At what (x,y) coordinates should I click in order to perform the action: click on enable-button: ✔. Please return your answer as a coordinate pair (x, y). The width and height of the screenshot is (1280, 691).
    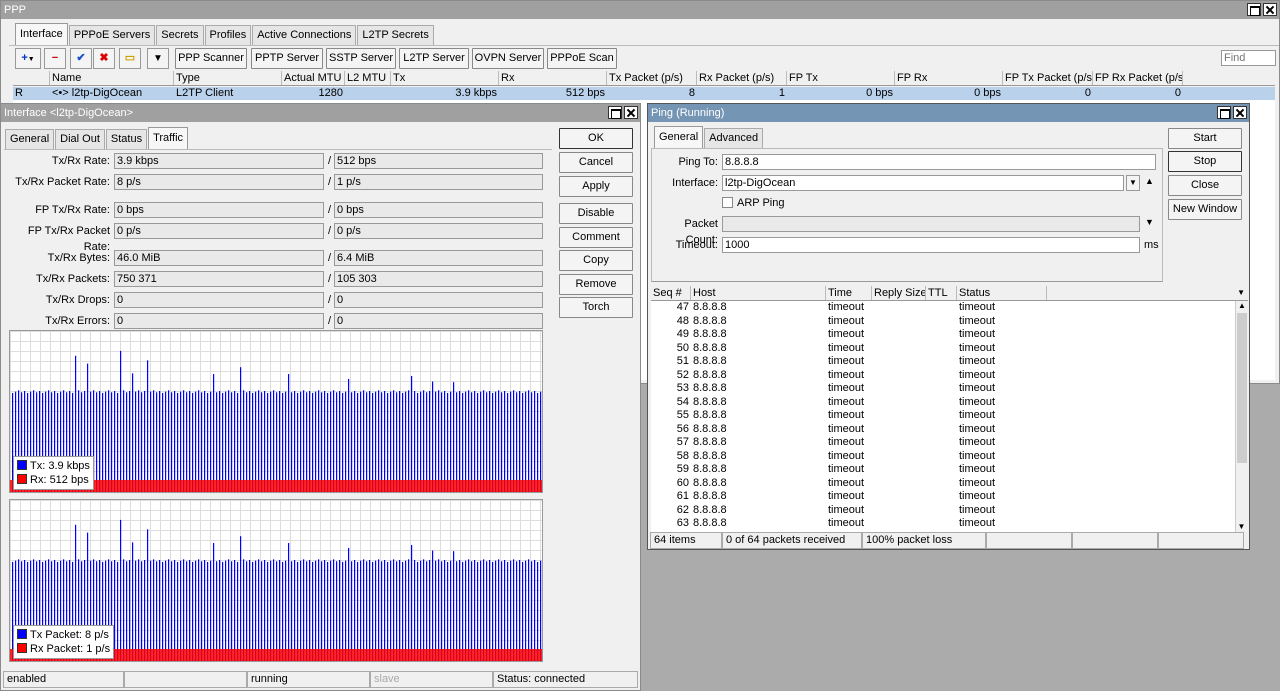
    Looking at the image, I should click on (81, 58).